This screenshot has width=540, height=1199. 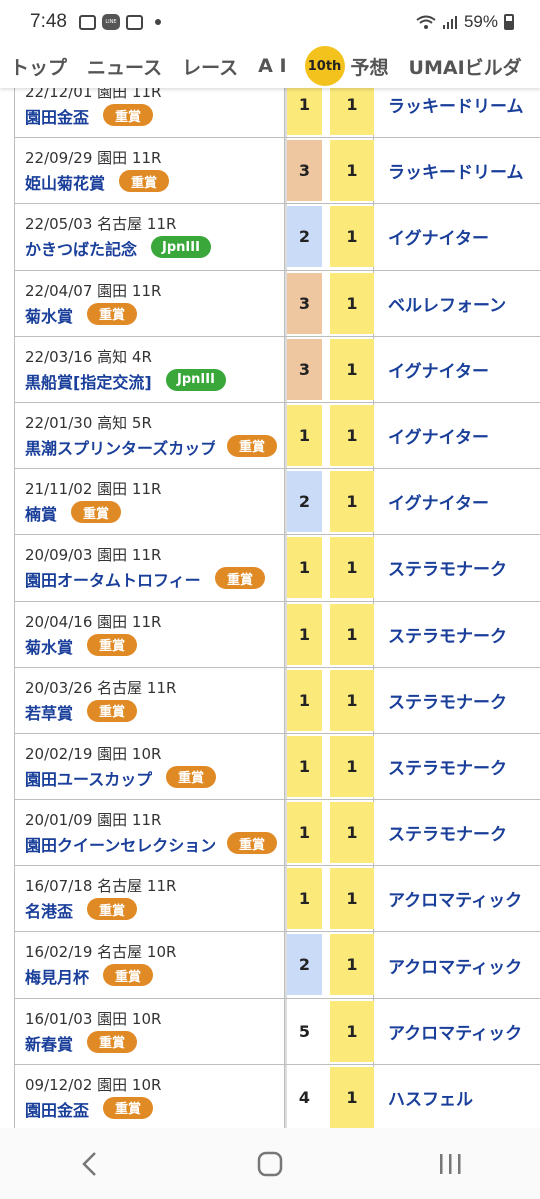 I want to click on nav-race: レース, so click(x=210, y=66).